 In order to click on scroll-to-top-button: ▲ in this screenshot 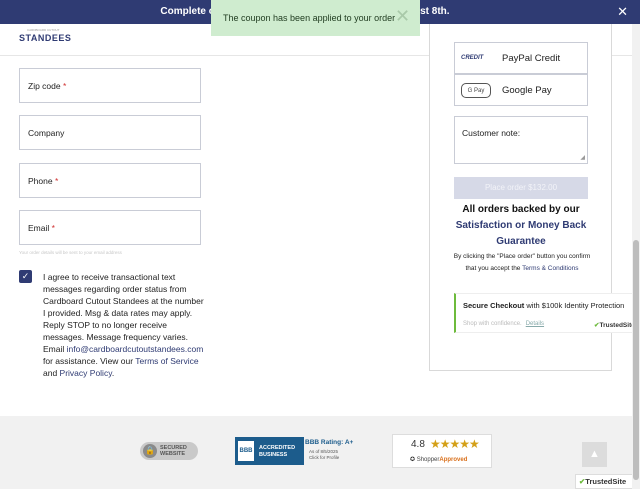, I will do `click(594, 454)`.